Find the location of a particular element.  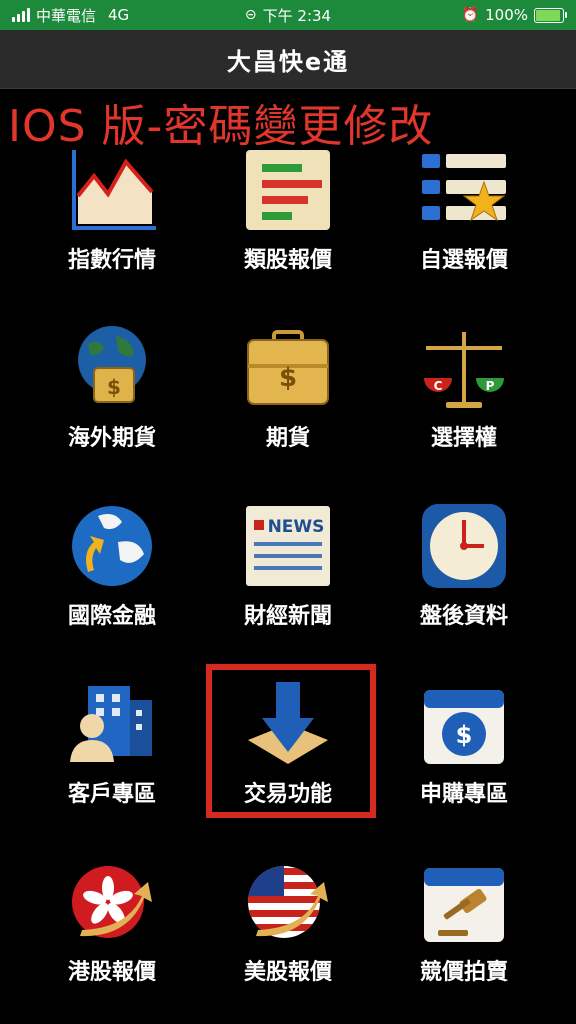

menu-item-auction: 競價拍賣 is located at coordinates (464, 938).